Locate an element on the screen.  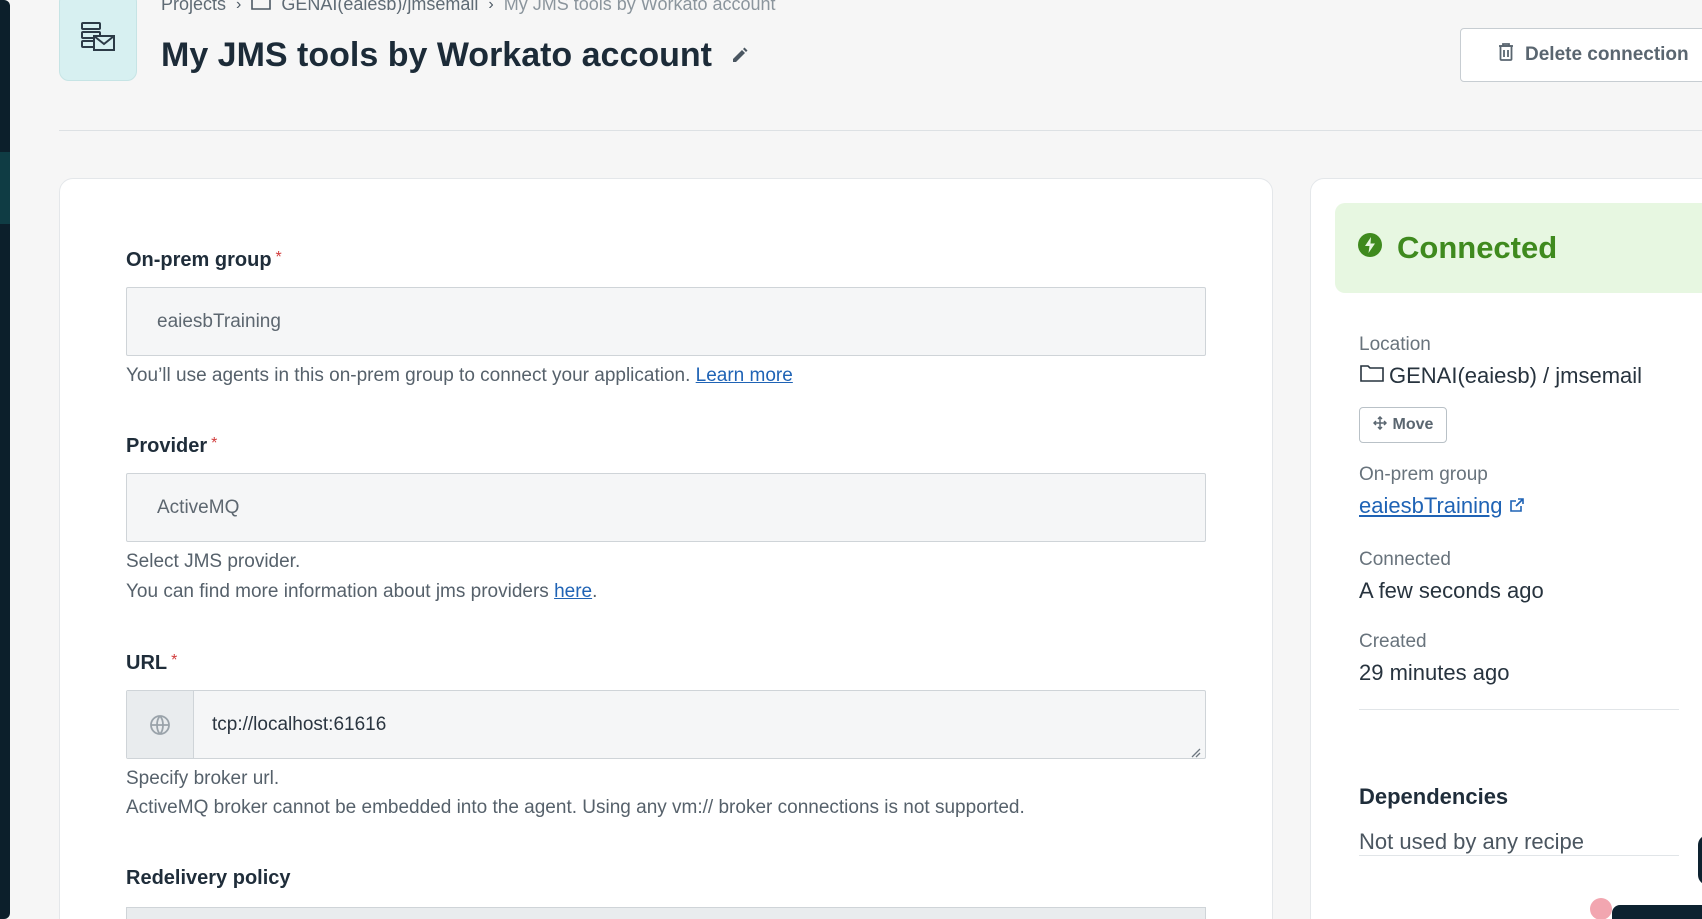
provider-label: Provider * is located at coordinates (172, 446).